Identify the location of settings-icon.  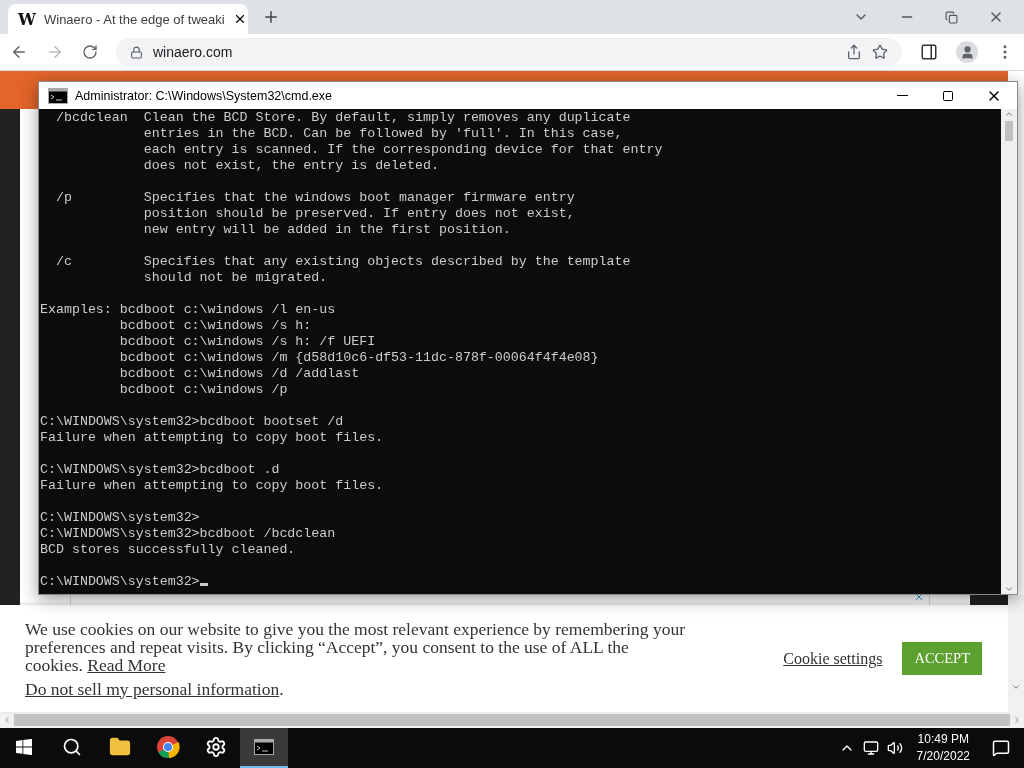
(216, 747).